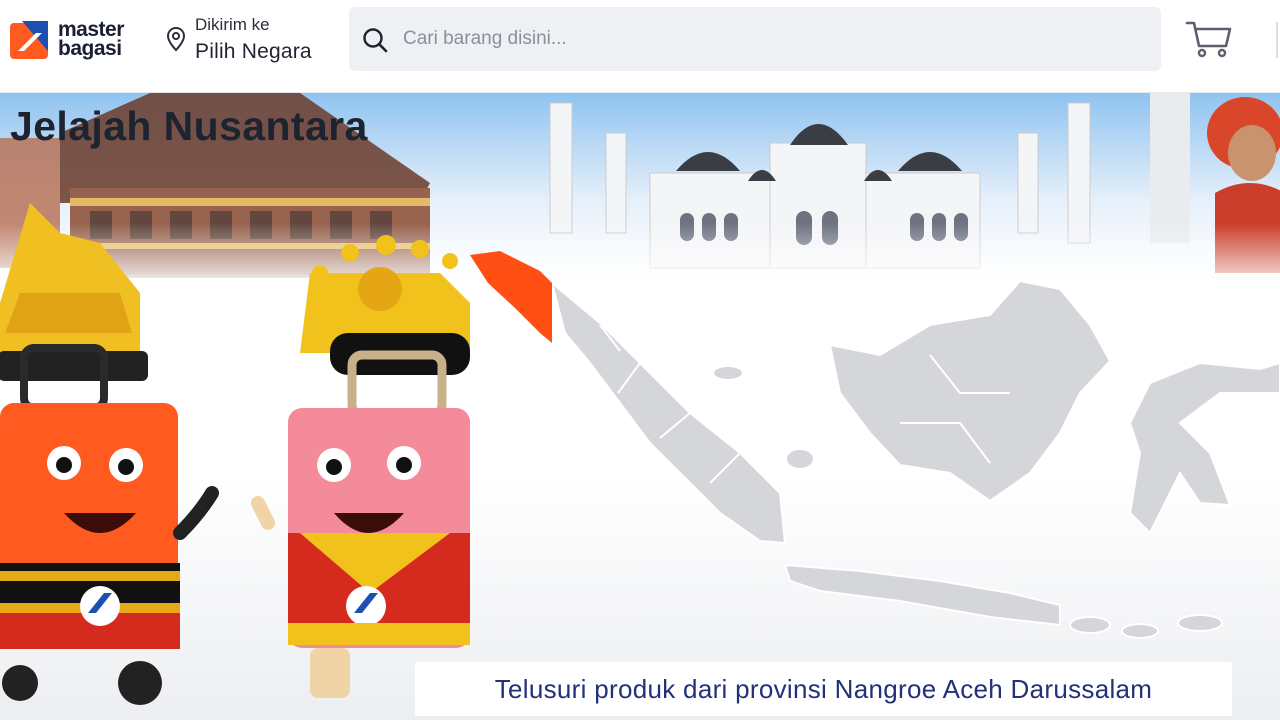 The height and width of the screenshot is (720, 1280). I want to click on masterbagasi-logo: master bagasi, so click(78, 39).